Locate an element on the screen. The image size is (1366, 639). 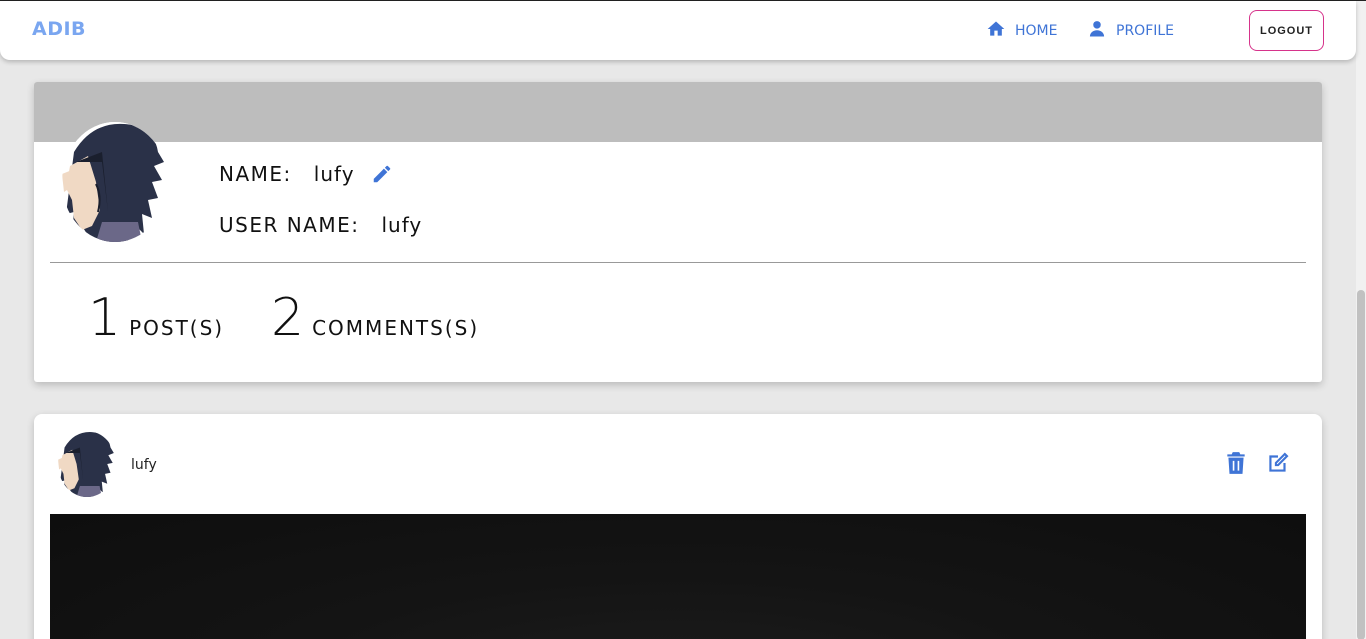
nav-profile-label: PROFILE is located at coordinates (1145, 31).